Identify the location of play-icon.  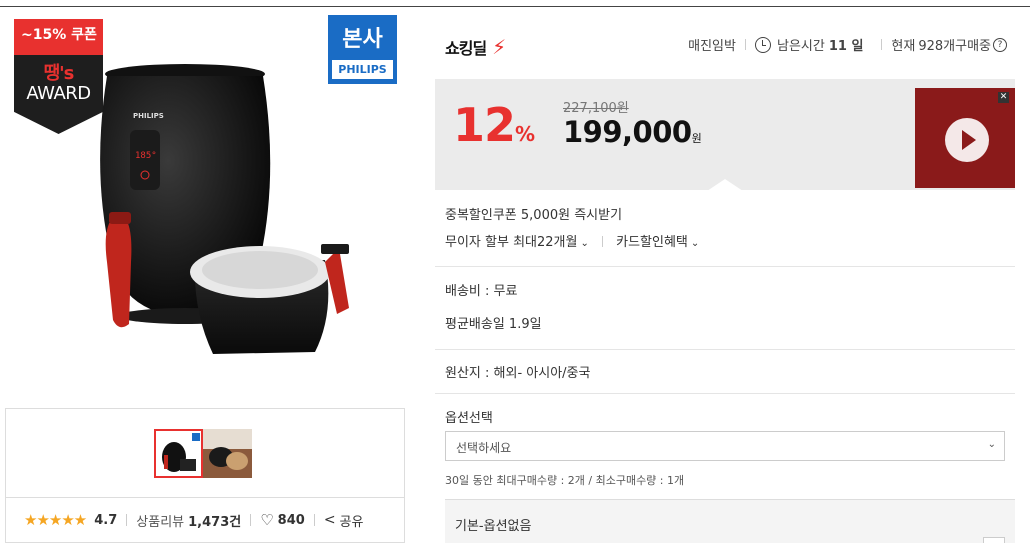
(967, 140).